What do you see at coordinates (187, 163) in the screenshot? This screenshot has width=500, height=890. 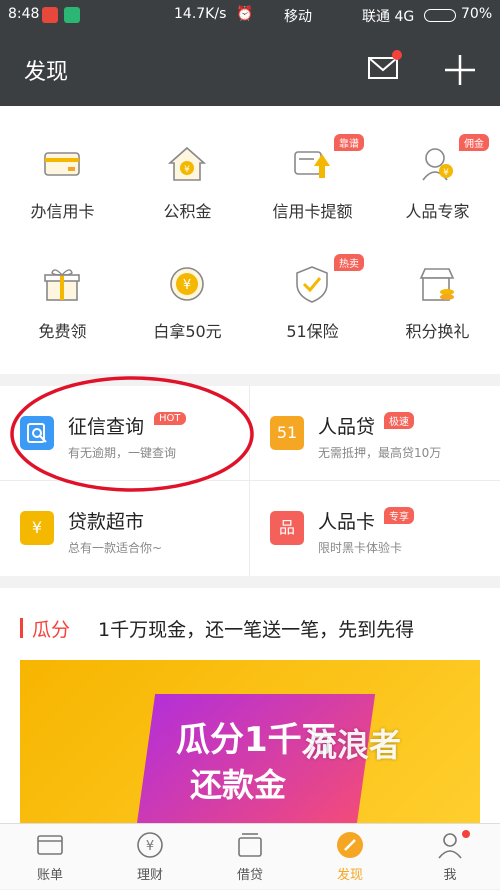 I see `house-yen-icon: ¥` at bounding box center [187, 163].